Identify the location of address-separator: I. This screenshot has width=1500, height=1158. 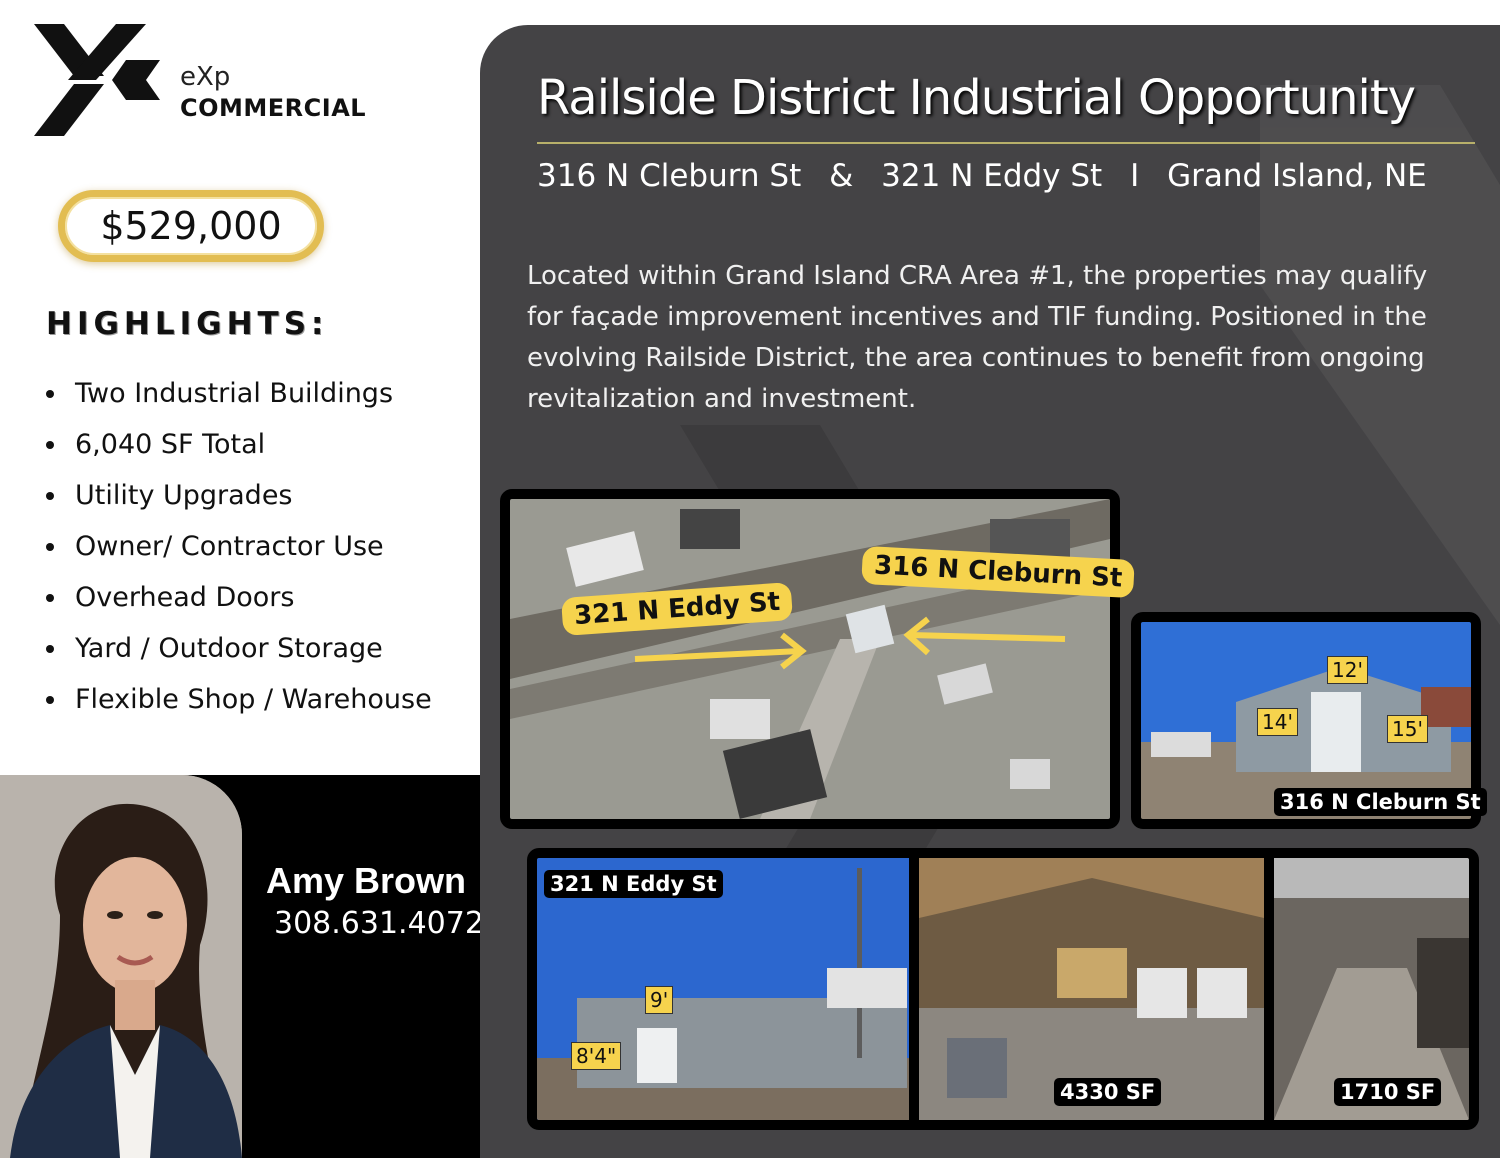
(1135, 176).